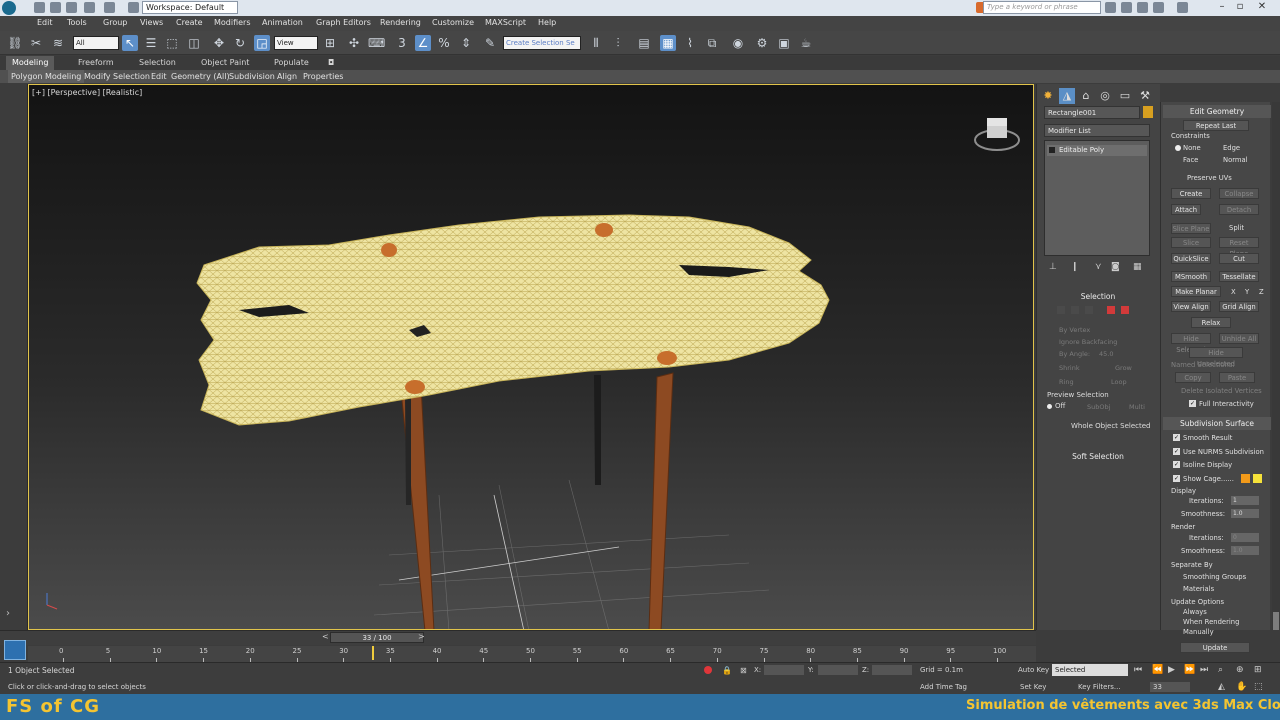  Describe the element at coordinates (219, 43) in the screenshot. I see `move-icon: ✥` at that location.